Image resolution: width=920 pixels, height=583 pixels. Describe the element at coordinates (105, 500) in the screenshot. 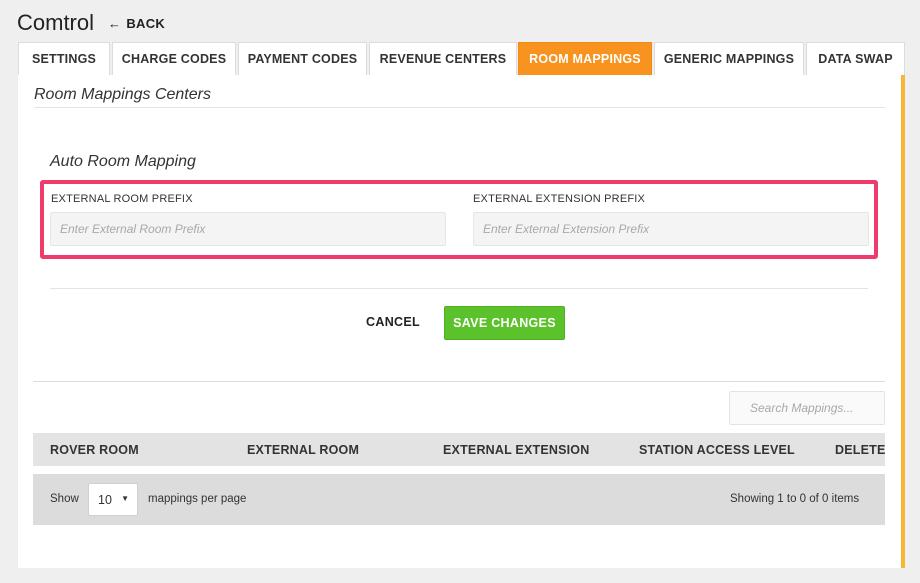

I see `per-page-value: 10` at that location.